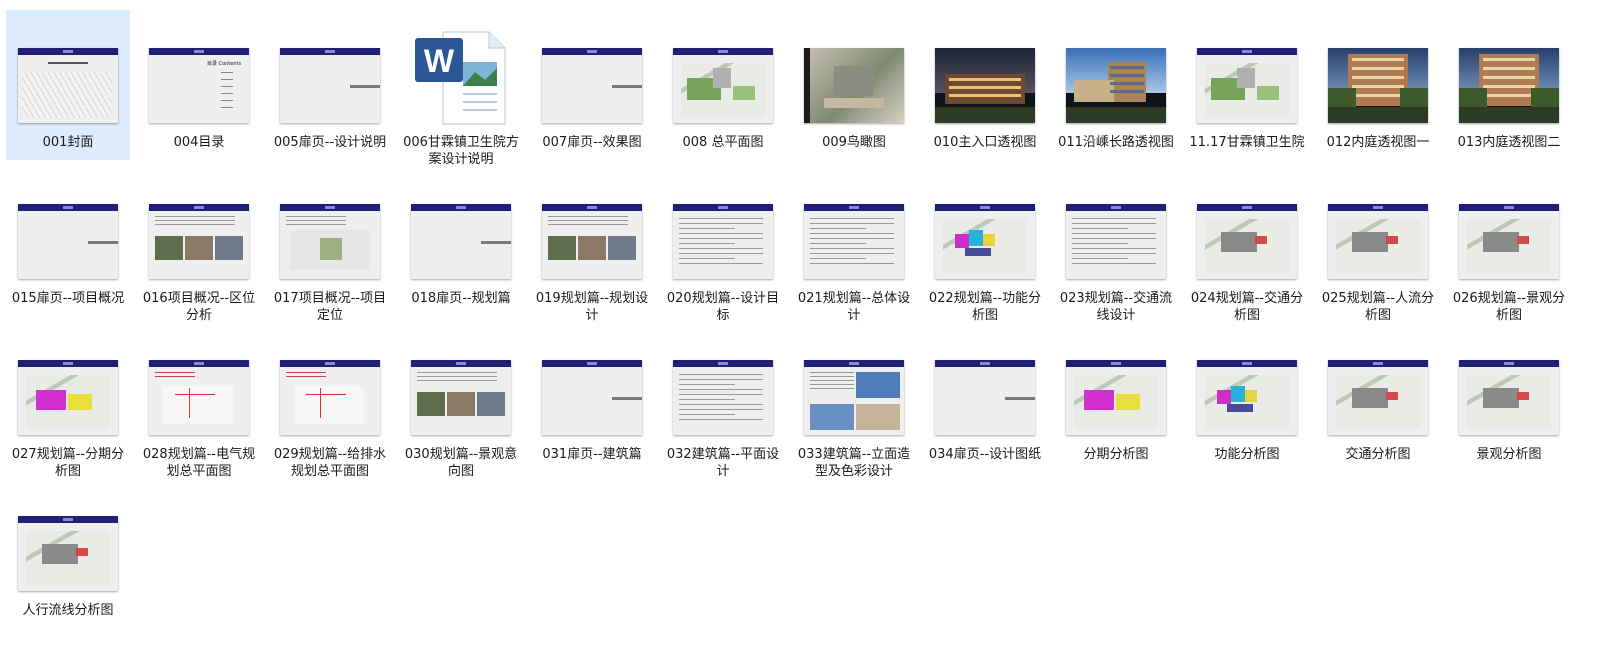 The width and height of the screenshot is (1600, 655). Describe the element at coordinates (1378, 454) in the screenshot. I see `file-name-label: 交通分析图` at that location.